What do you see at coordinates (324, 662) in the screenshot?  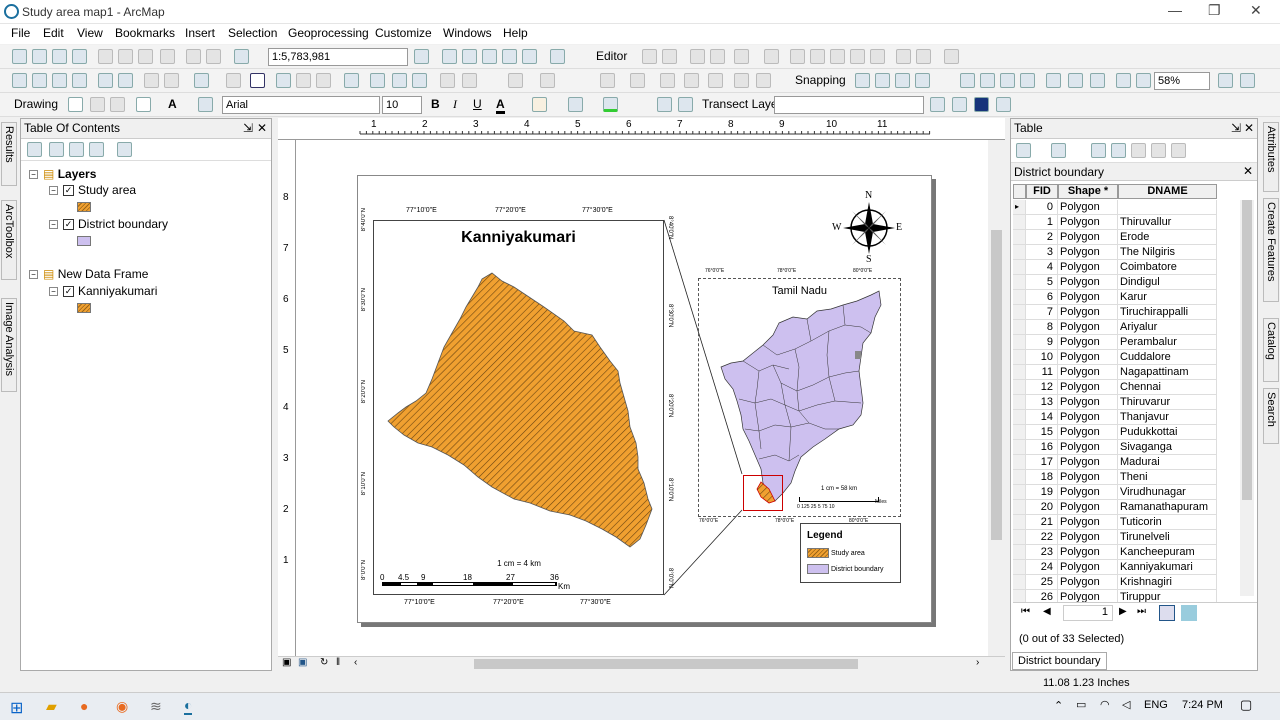 I see `refresh-view-icon: ↻` at bounding box center [324, 662].